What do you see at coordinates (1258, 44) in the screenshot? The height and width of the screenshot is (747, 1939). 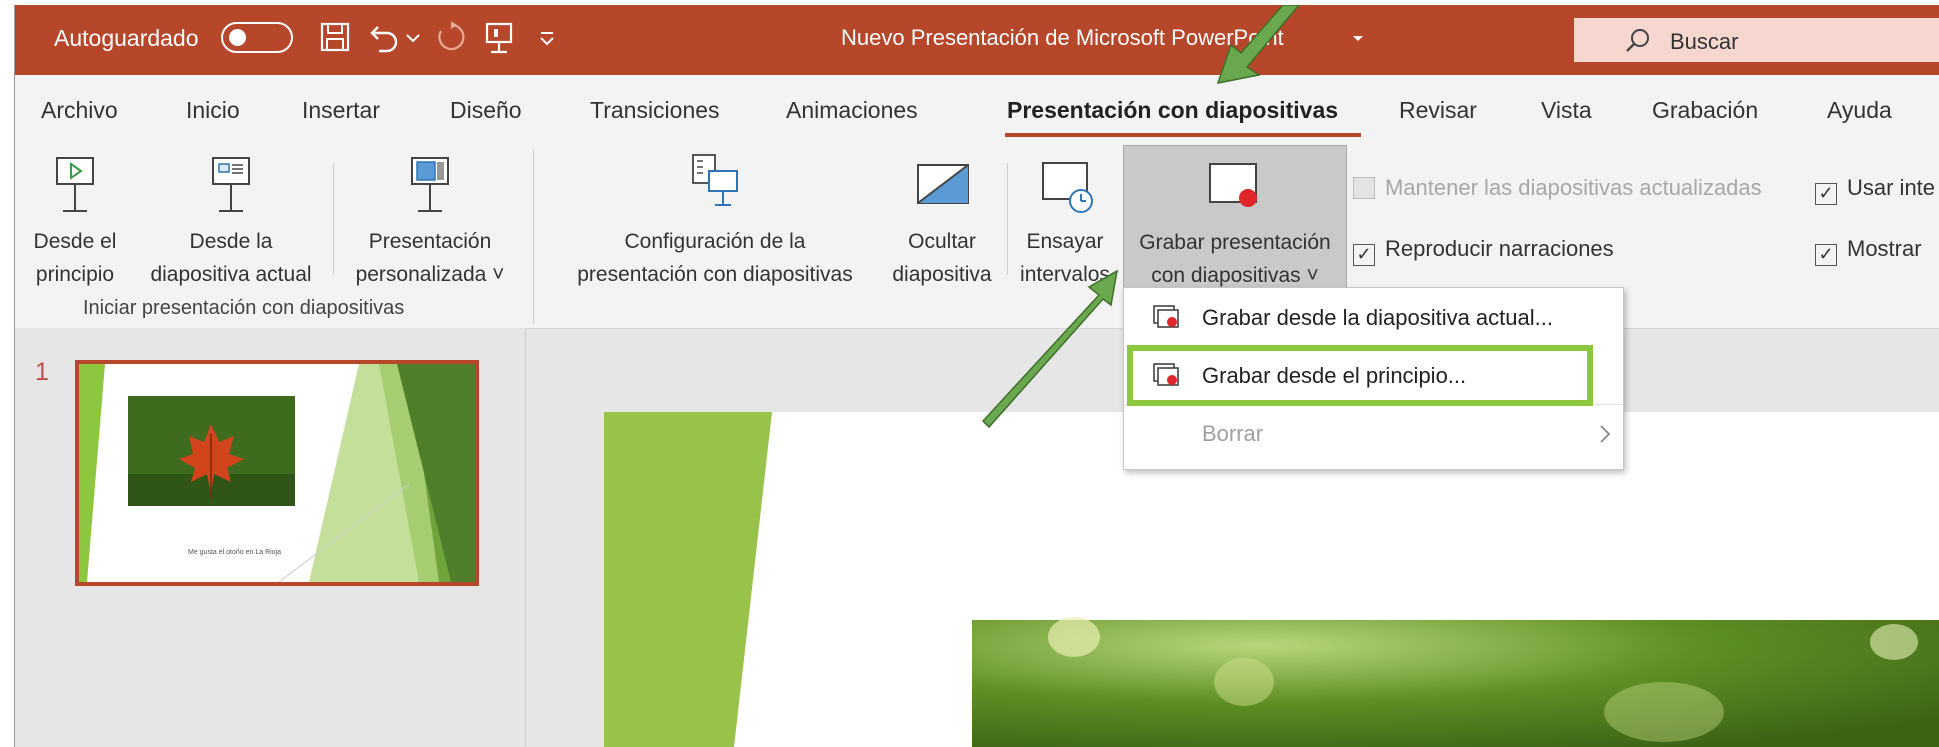 I see `arrow-to-tab-icon` at bounding box center [1258, 44].